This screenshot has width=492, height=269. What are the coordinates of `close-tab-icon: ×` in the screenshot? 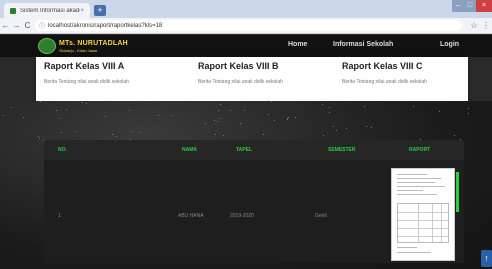 It's located at (82, 11).